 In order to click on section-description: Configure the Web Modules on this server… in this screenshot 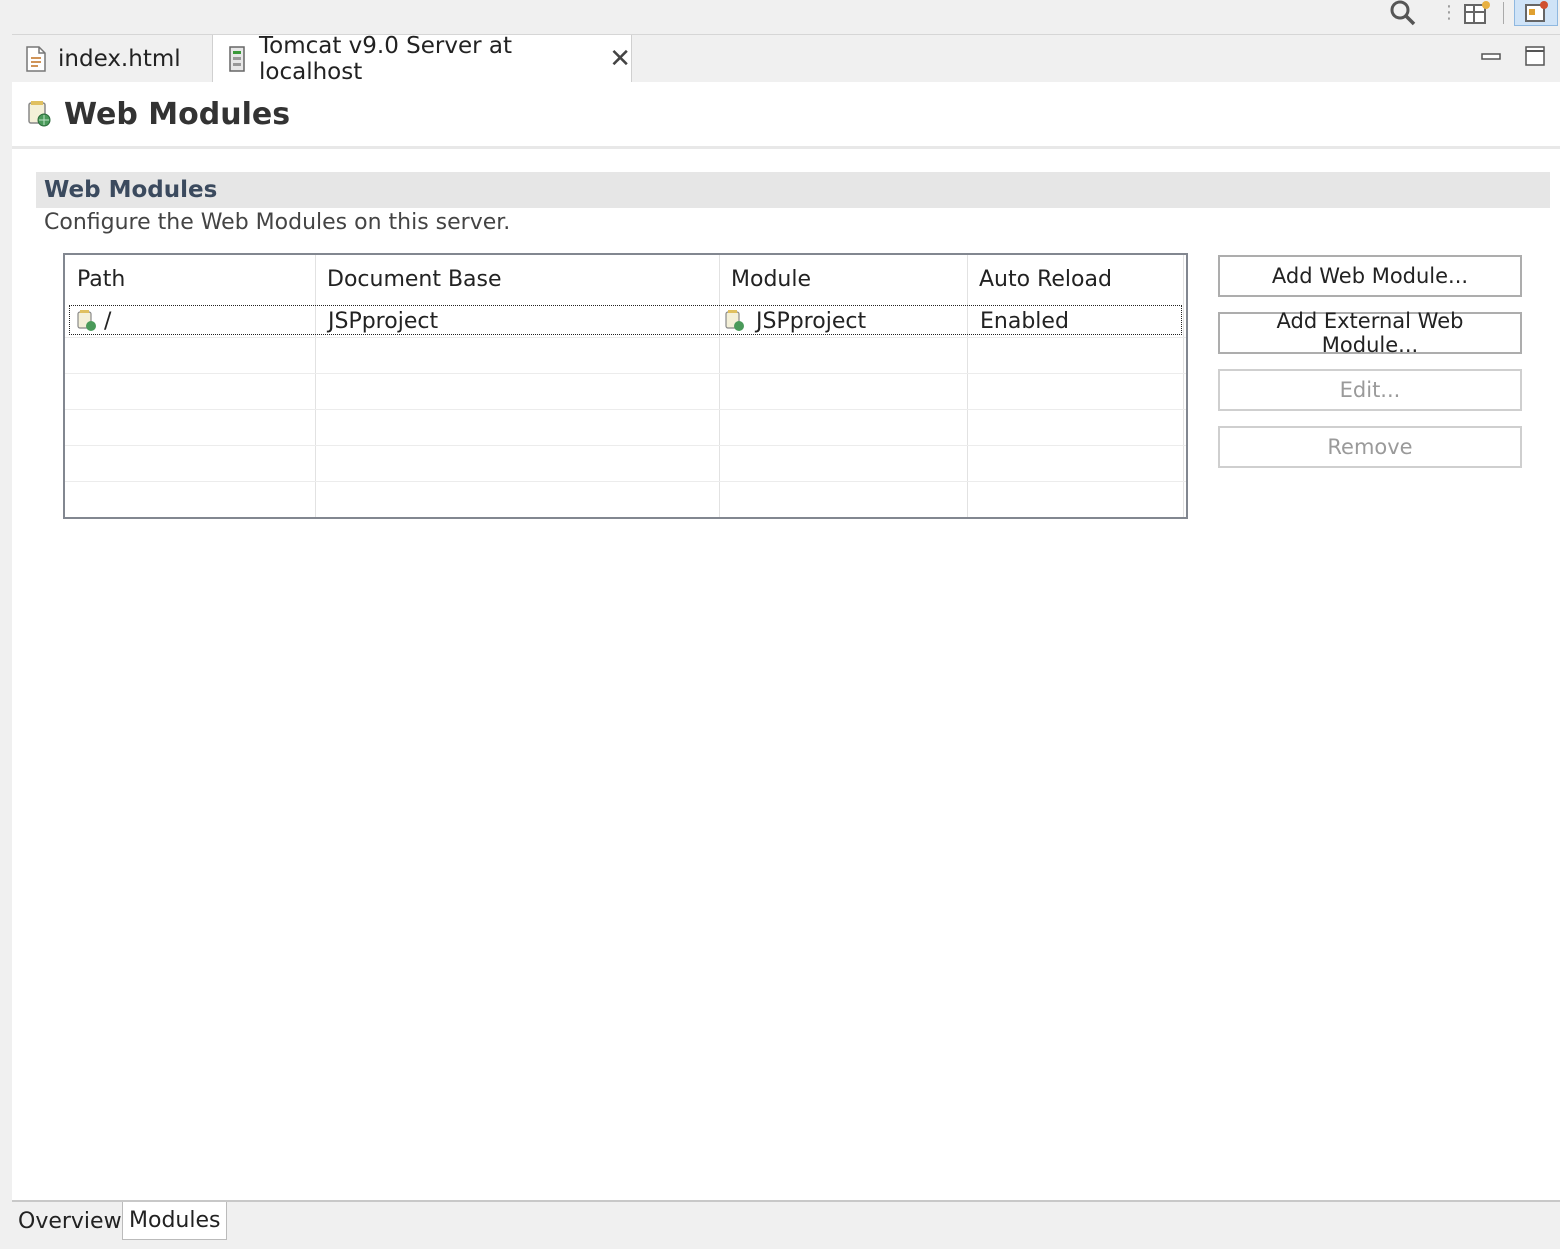, I will do `click(277, 222)`.